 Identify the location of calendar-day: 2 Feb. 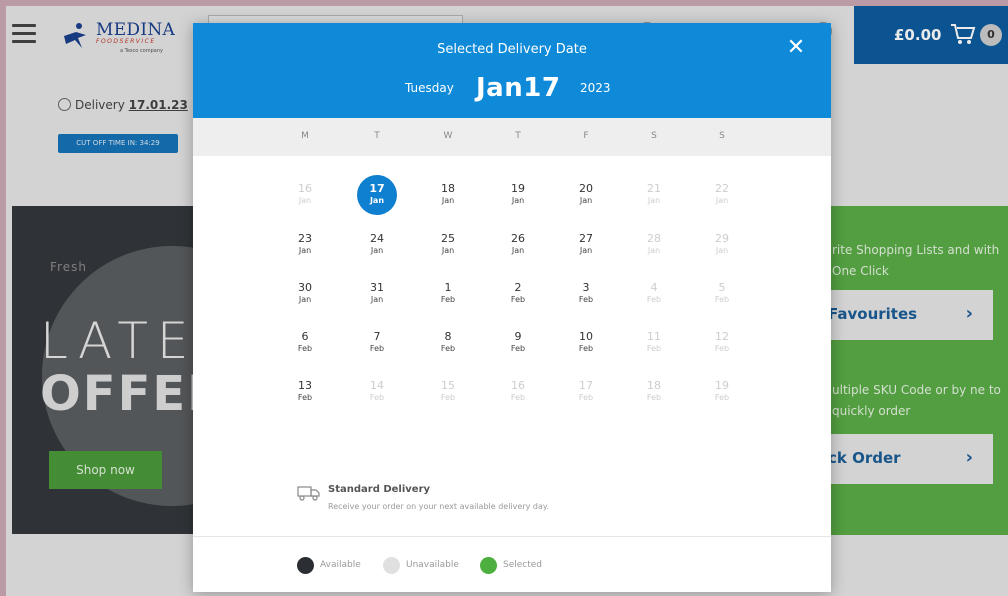
(518, 294).